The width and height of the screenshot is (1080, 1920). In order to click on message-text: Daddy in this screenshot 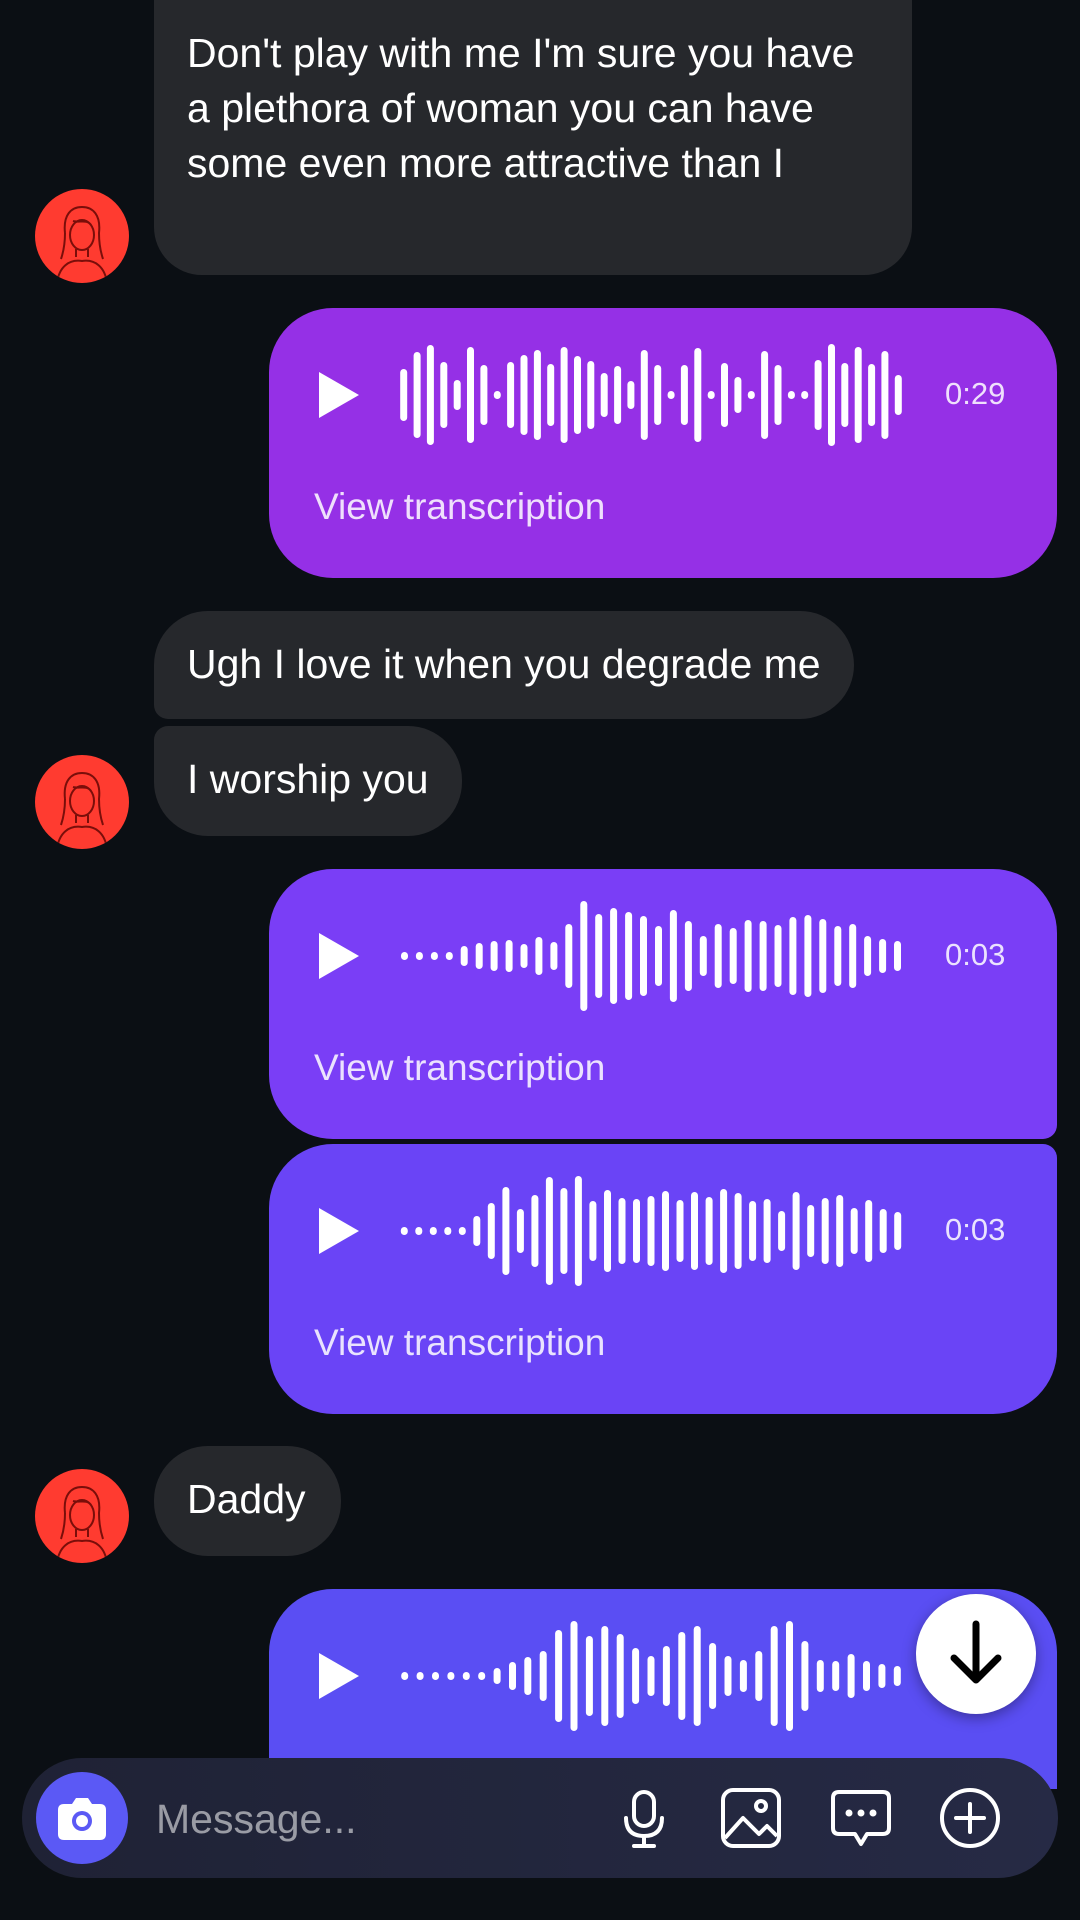, I will do `click(246, 1499)`.